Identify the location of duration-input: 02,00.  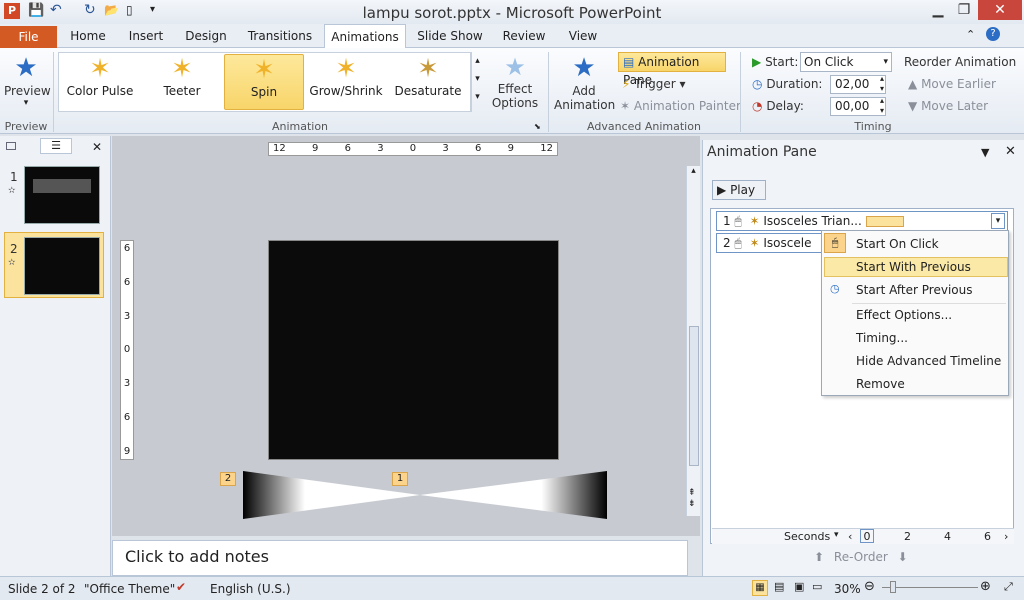
(858, 84).